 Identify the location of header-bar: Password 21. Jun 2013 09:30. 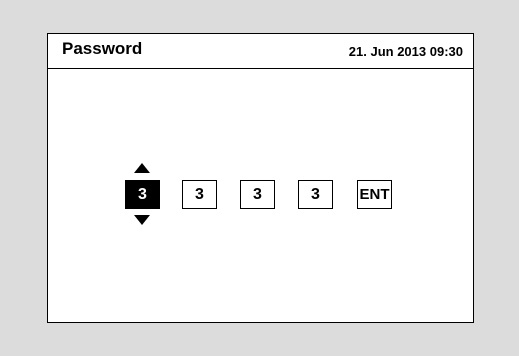
(260, 51).